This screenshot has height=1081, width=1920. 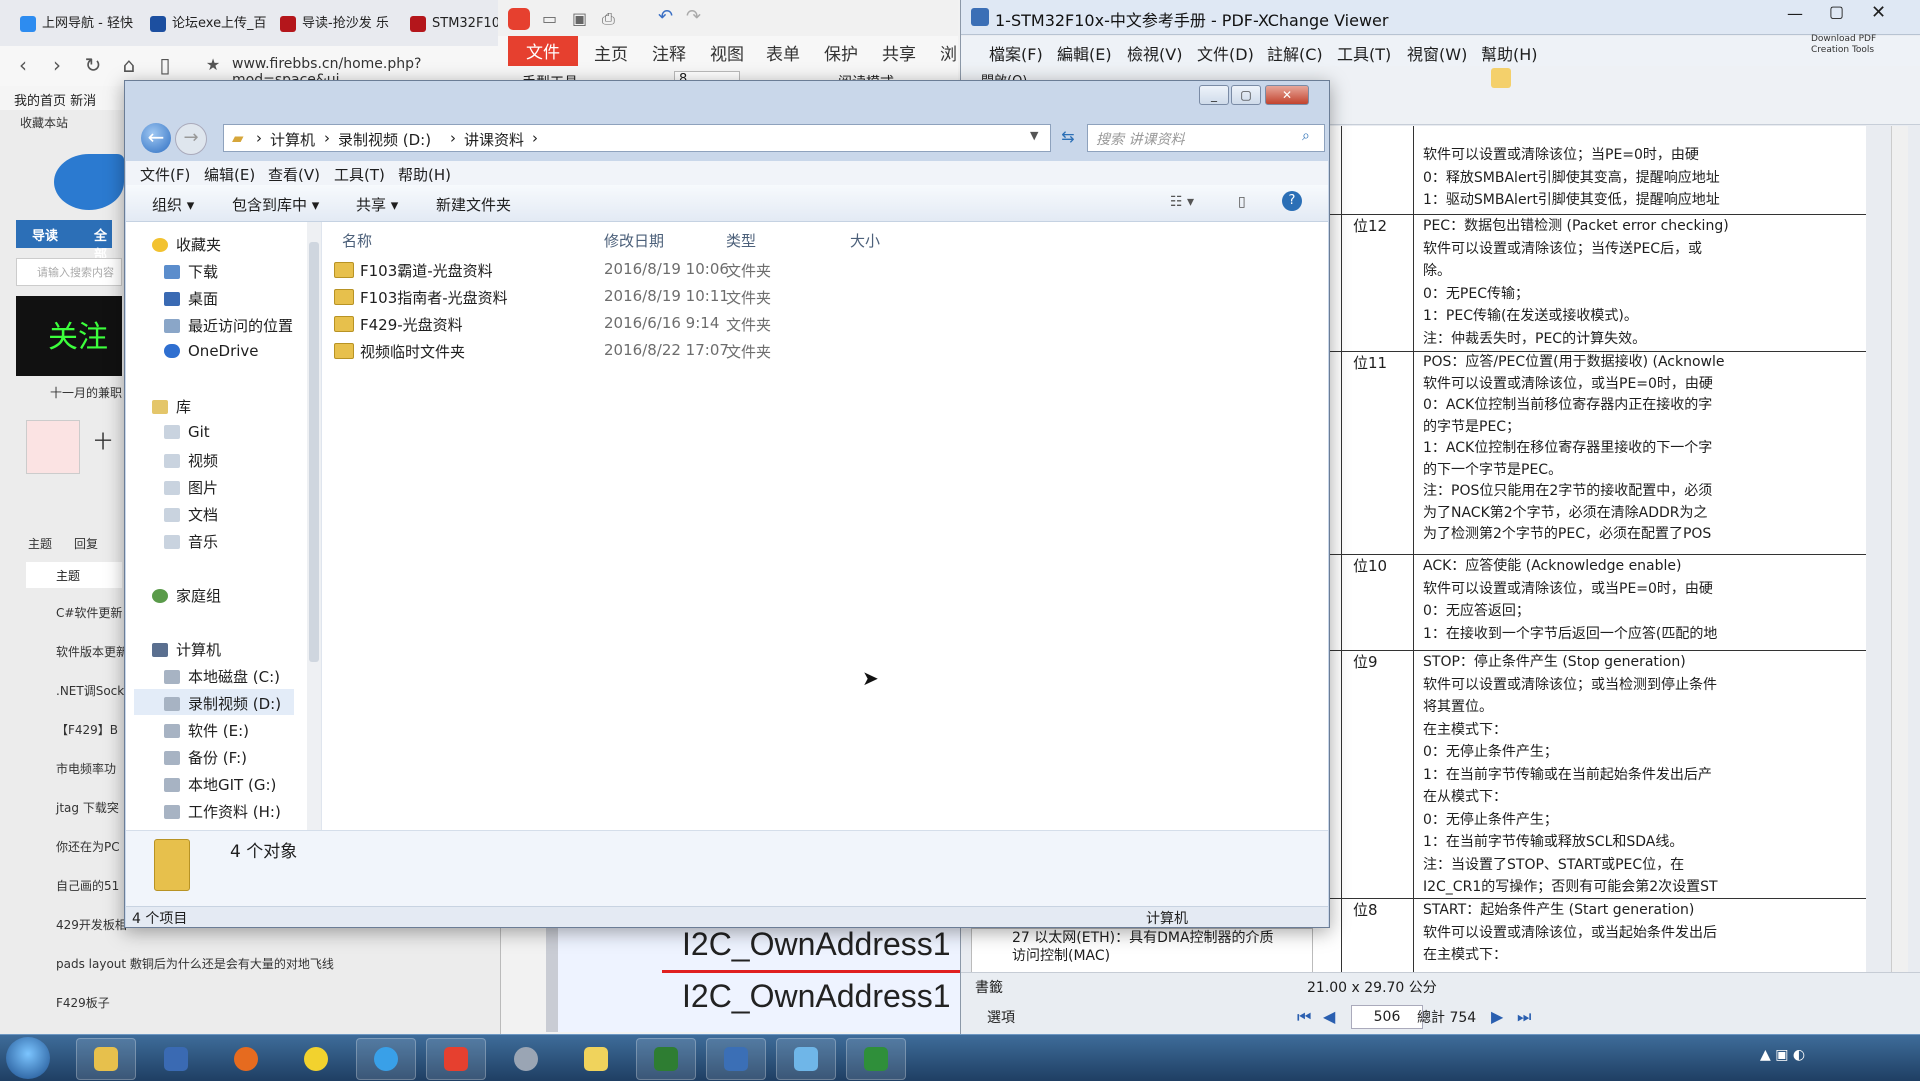 What do you see at coordinates (1154, 53) in the screenshot?
I see `menu-view: 檢視(V)` at bounding box center [1154, 53].